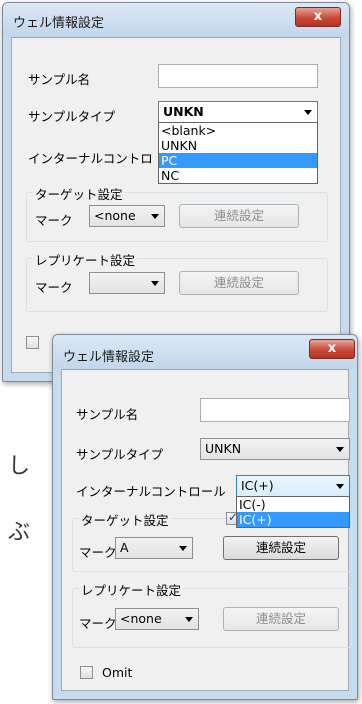  Describe the element at coordinates (293, 504) in the screenshot. I see `dropdown-option-ic-minus: IC(-)` at that location.